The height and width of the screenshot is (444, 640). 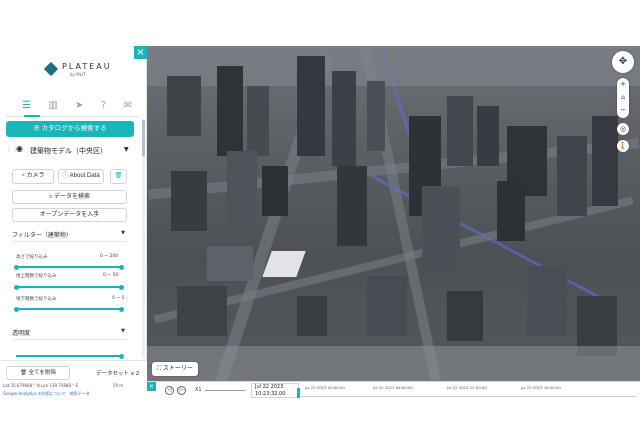 I want to click on zoom-out-icon: −, so click(x=623, y=110).